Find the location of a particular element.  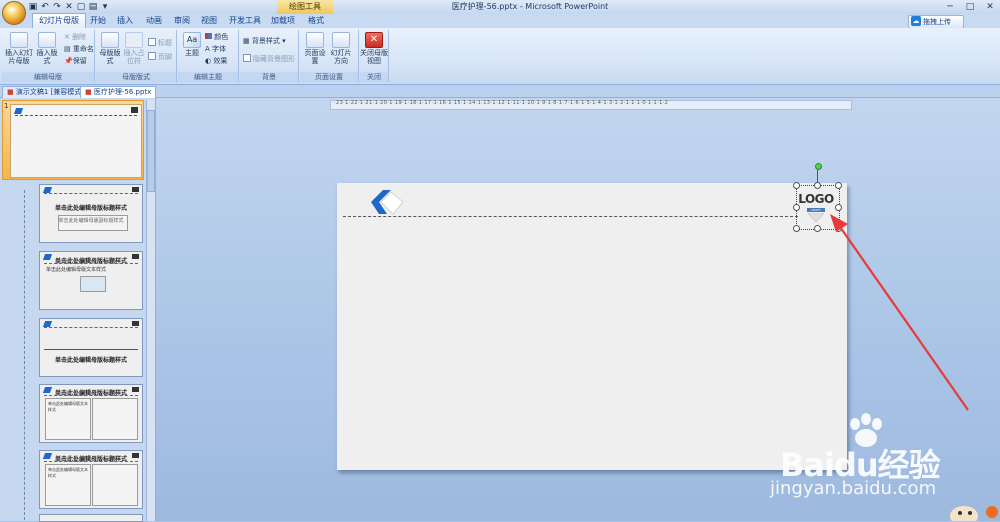

page-setup-button: 页面设置 is located at coordinates (315, 48).